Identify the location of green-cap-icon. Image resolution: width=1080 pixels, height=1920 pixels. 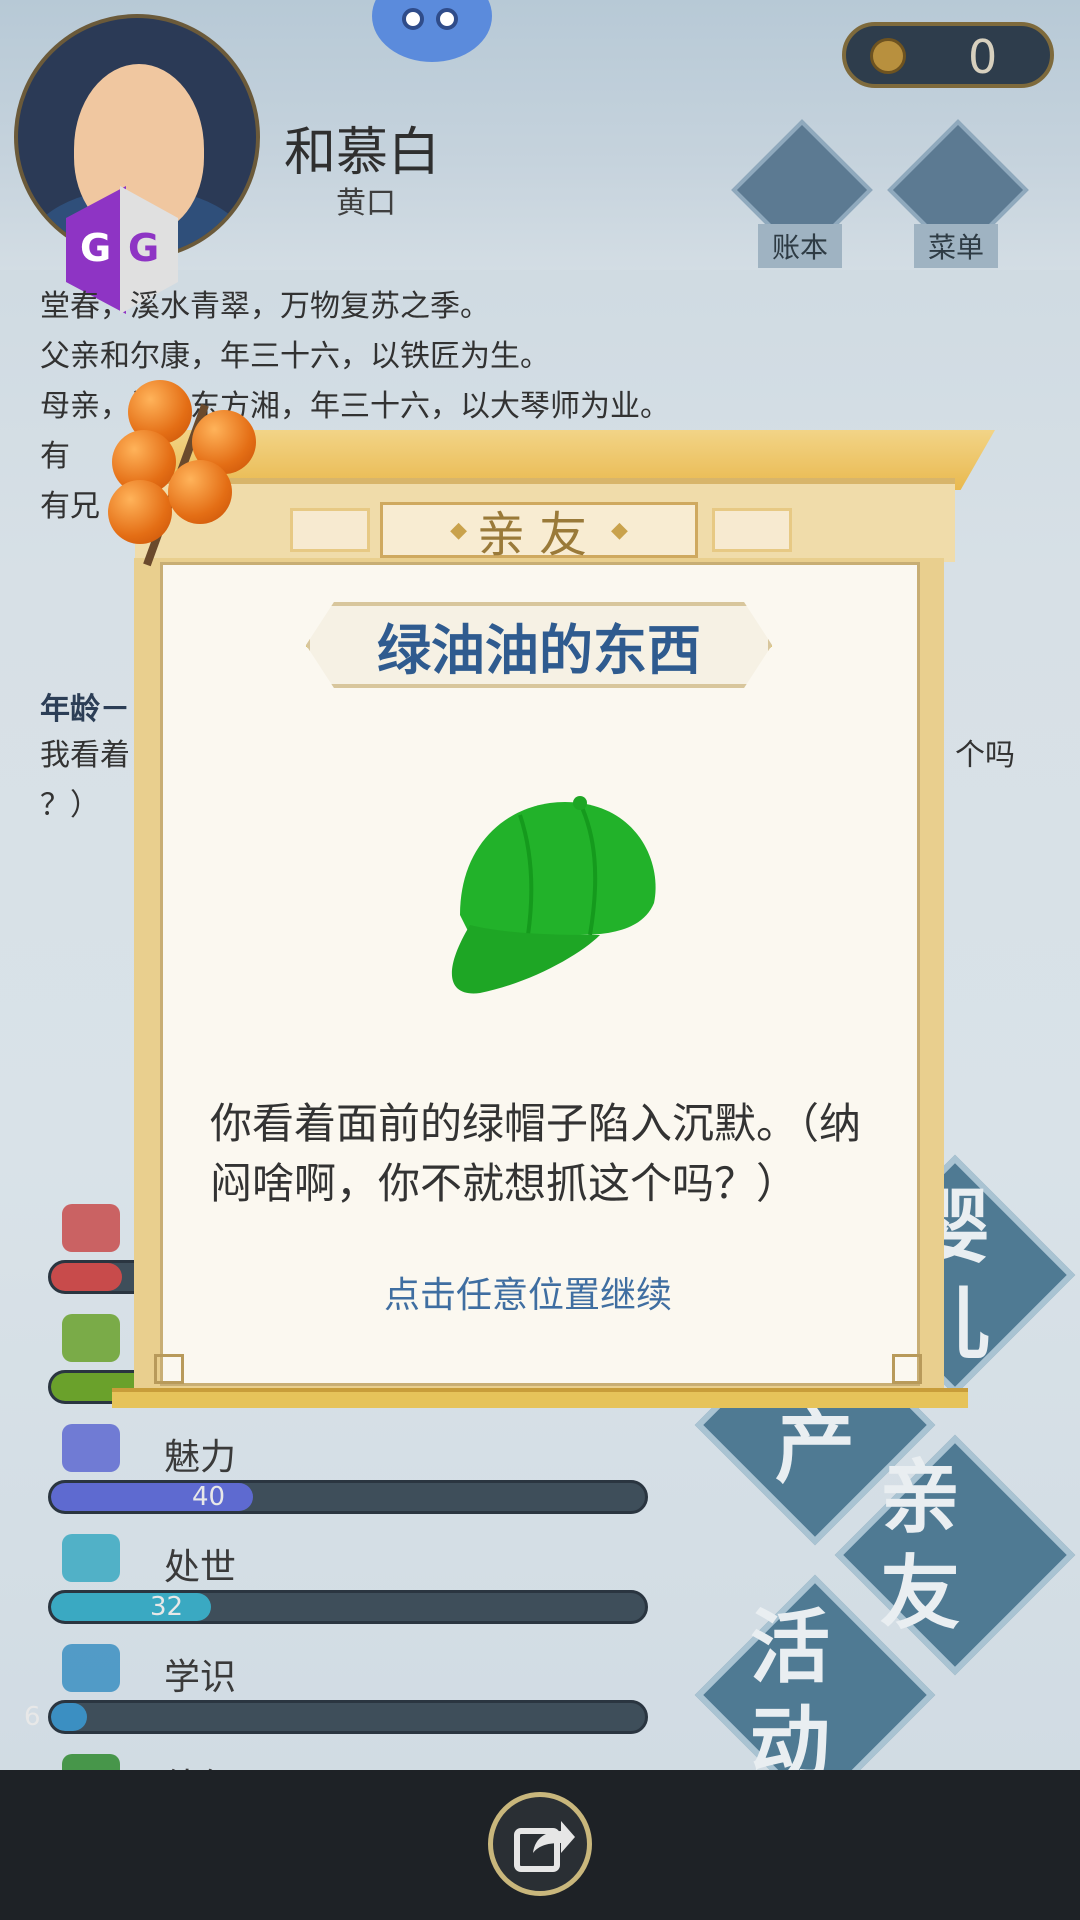
(553, 895).